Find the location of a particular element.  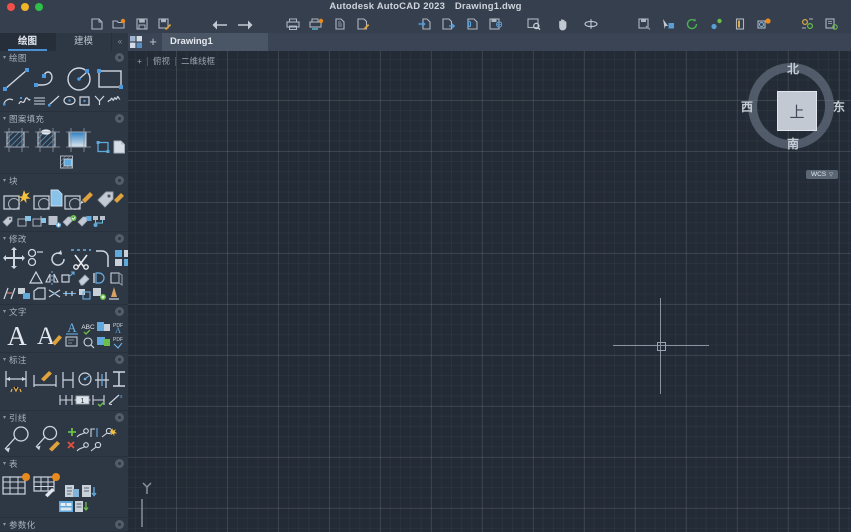

linear-dimension-tool is located at coordinates (16, 380).